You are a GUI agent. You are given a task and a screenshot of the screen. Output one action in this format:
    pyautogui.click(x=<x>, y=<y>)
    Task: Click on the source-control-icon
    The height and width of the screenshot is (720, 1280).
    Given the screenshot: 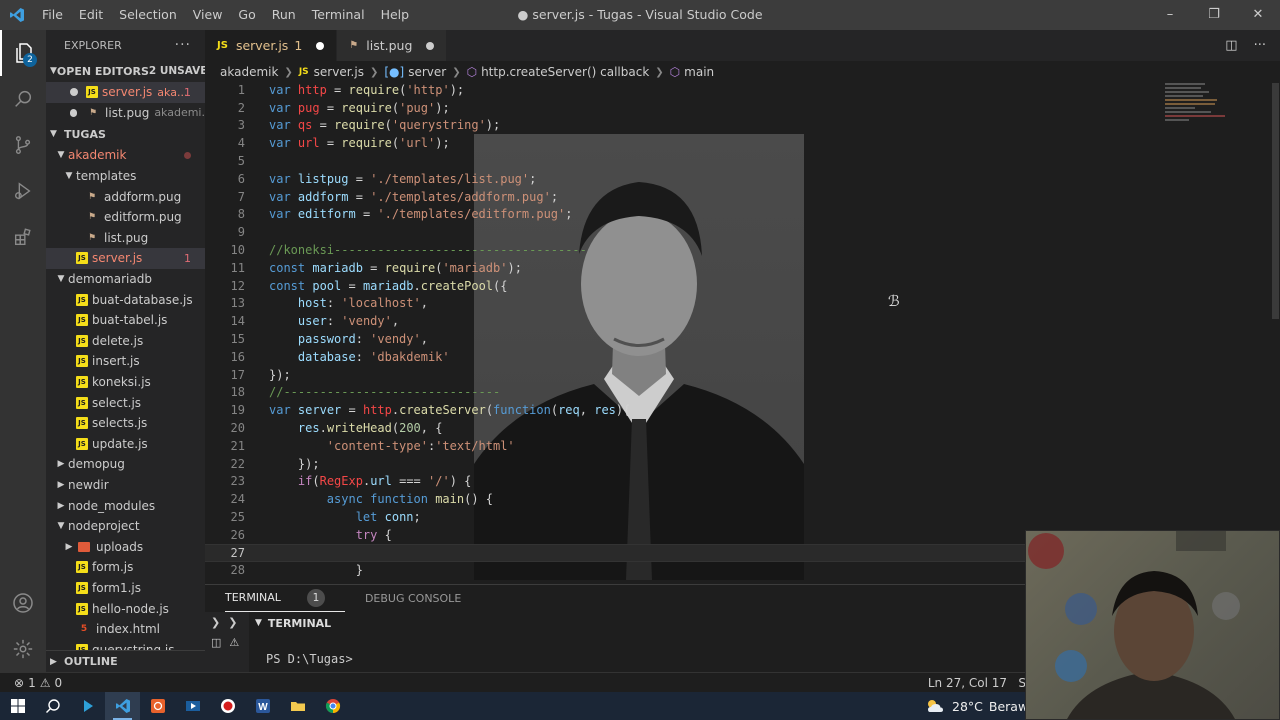 What is the action you would take?
    pyautogui.click(x=23, y=145)
    